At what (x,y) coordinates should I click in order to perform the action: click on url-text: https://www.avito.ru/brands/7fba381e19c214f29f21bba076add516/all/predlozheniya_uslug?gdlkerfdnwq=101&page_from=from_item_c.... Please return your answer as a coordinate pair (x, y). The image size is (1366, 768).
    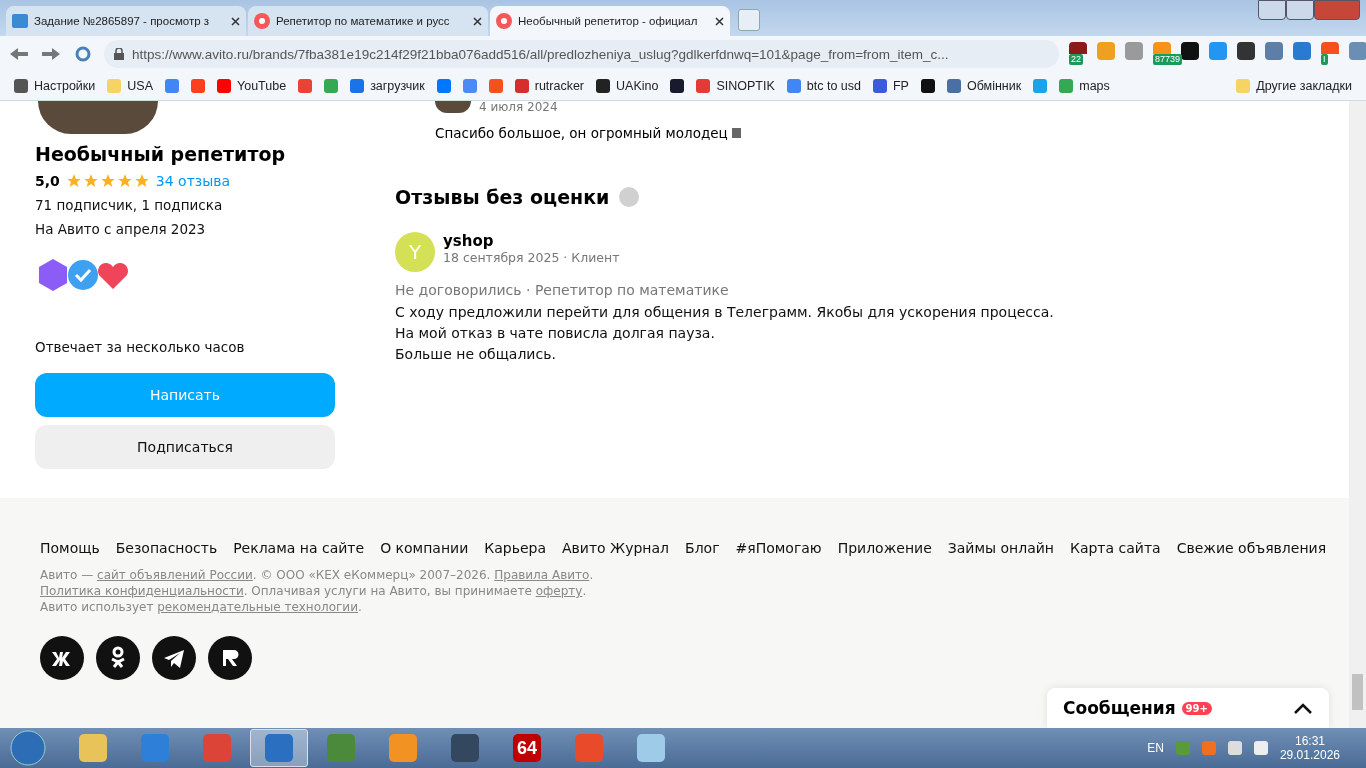
    Looking at the image, I should click on (541, 54).